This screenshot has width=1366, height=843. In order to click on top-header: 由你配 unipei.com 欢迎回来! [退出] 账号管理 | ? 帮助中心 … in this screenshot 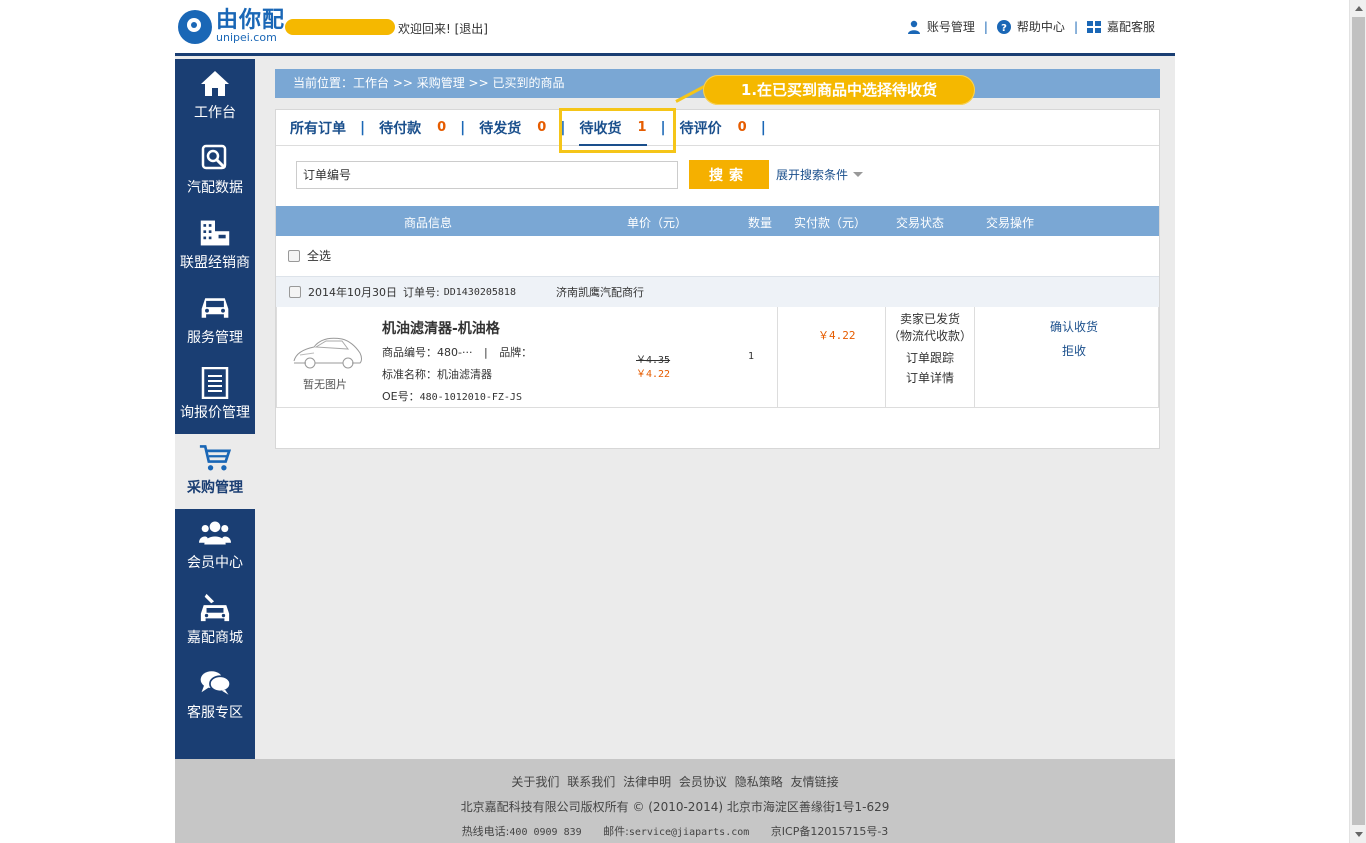, I will do `click(675, 28)`.